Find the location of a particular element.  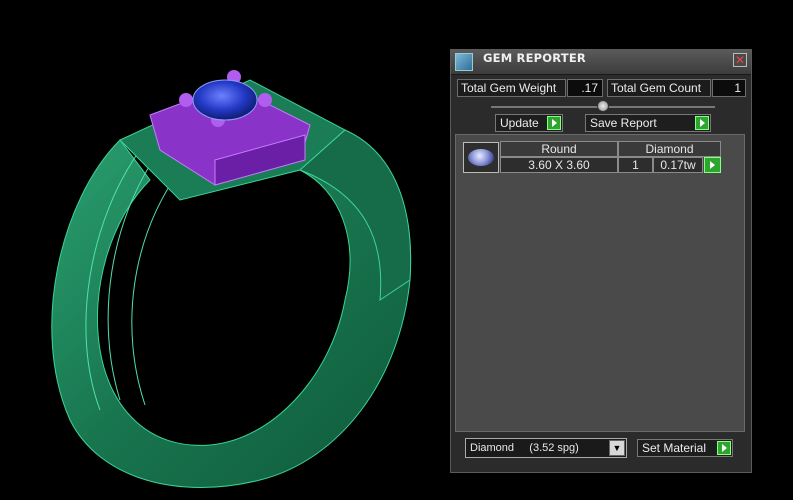

gem-row-play-button is located at coordinates (712, 165).